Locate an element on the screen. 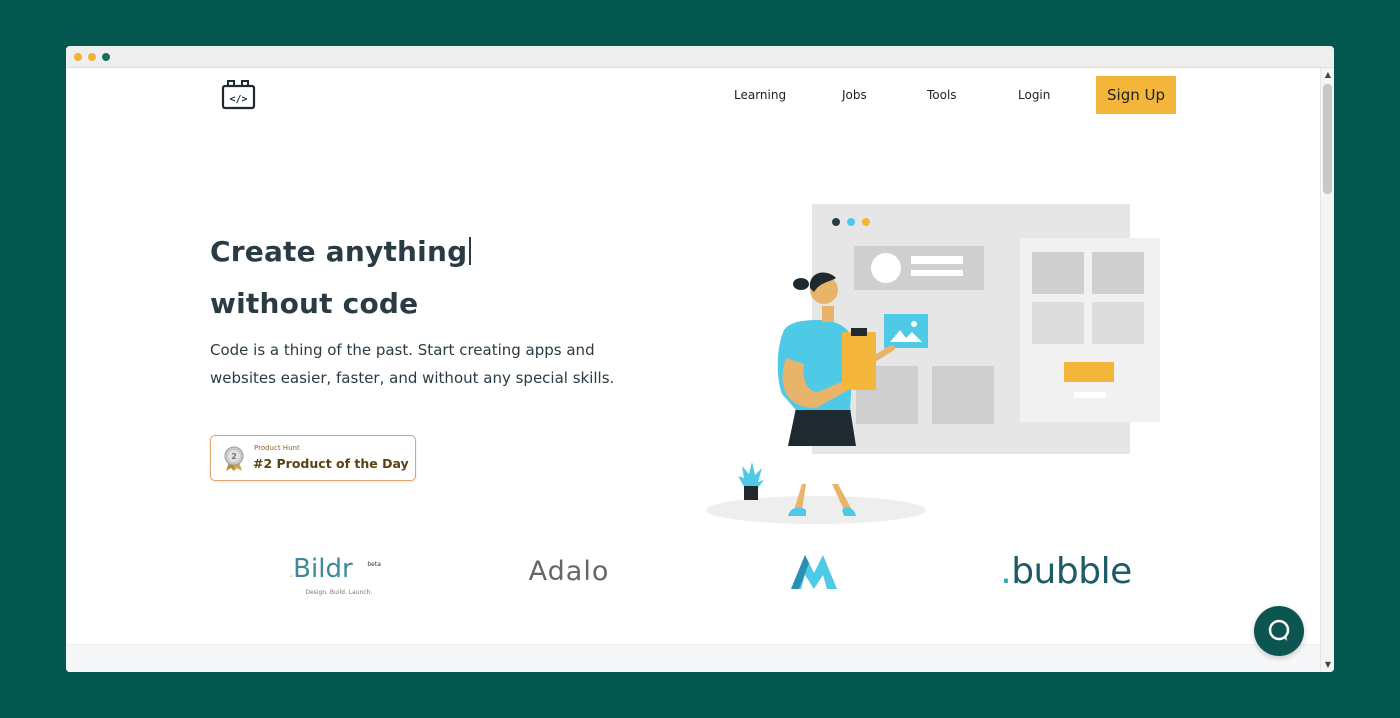  bildr-beta-label: beta is located at coordinates (374, 564).